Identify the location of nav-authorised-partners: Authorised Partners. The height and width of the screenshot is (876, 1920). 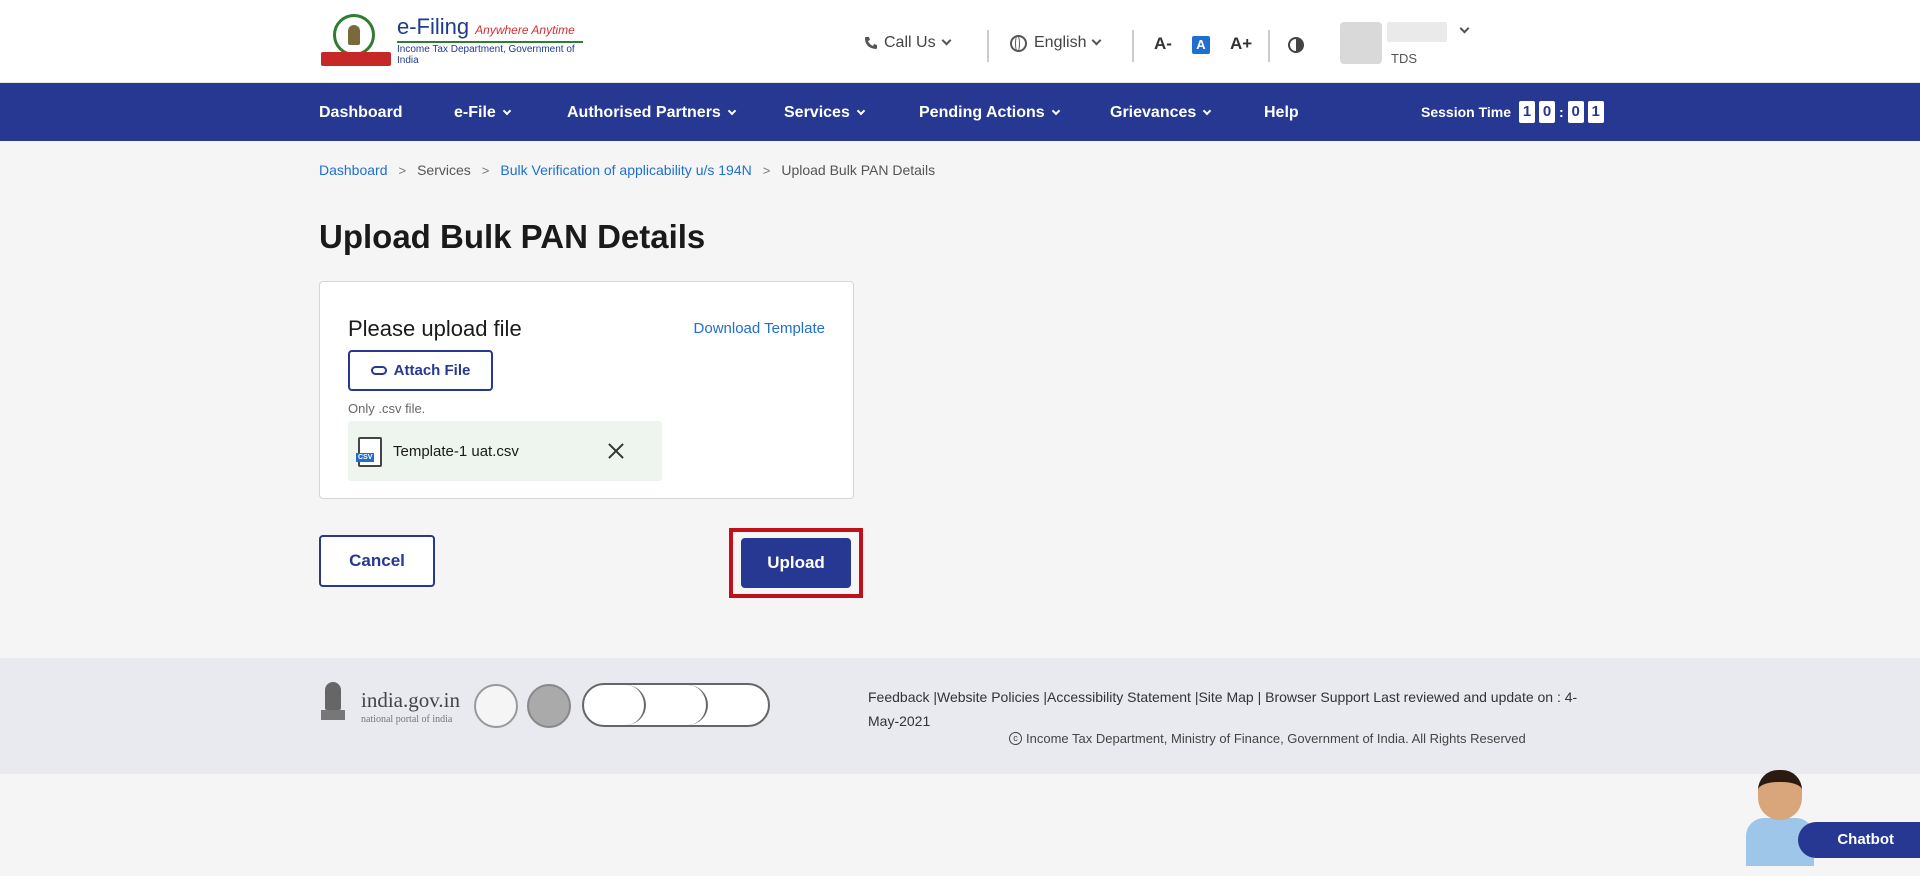
(652, 113).